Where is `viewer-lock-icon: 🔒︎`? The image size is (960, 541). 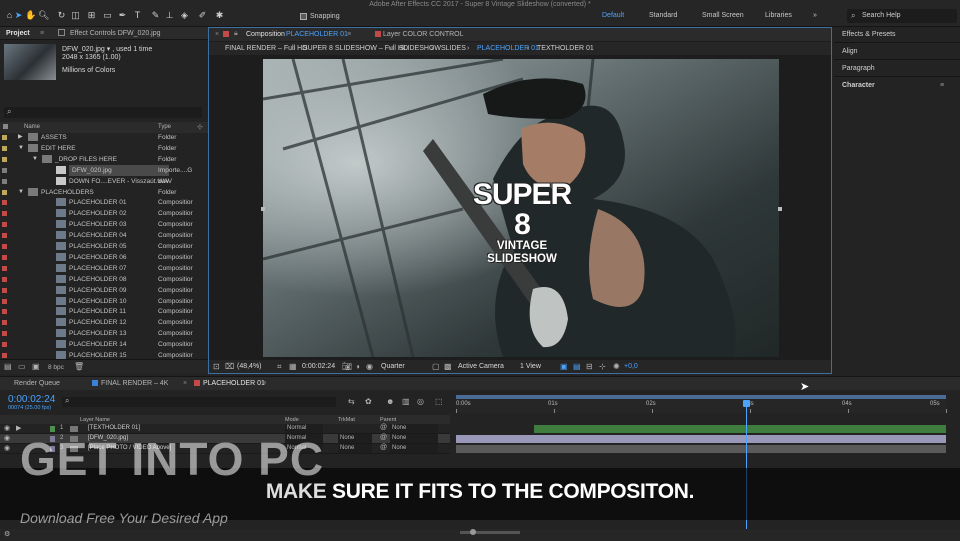 viewer-lock-icon: 🔒︎ is located at coordinates (236, 34).